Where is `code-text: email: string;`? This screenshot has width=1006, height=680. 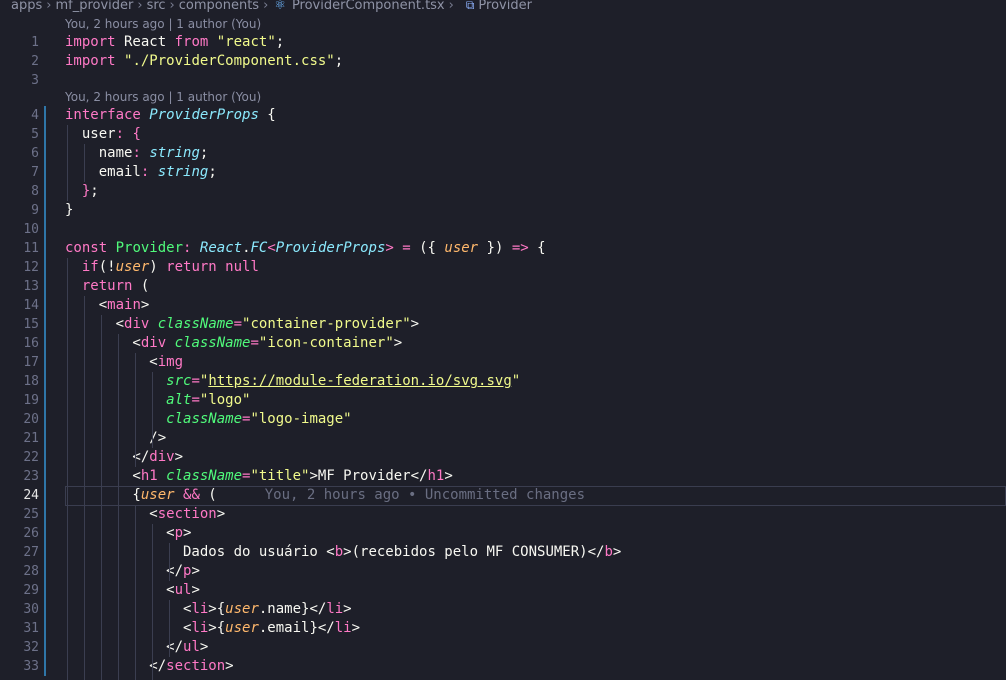 code-text: email: string; is located at coordinates (141, 172).